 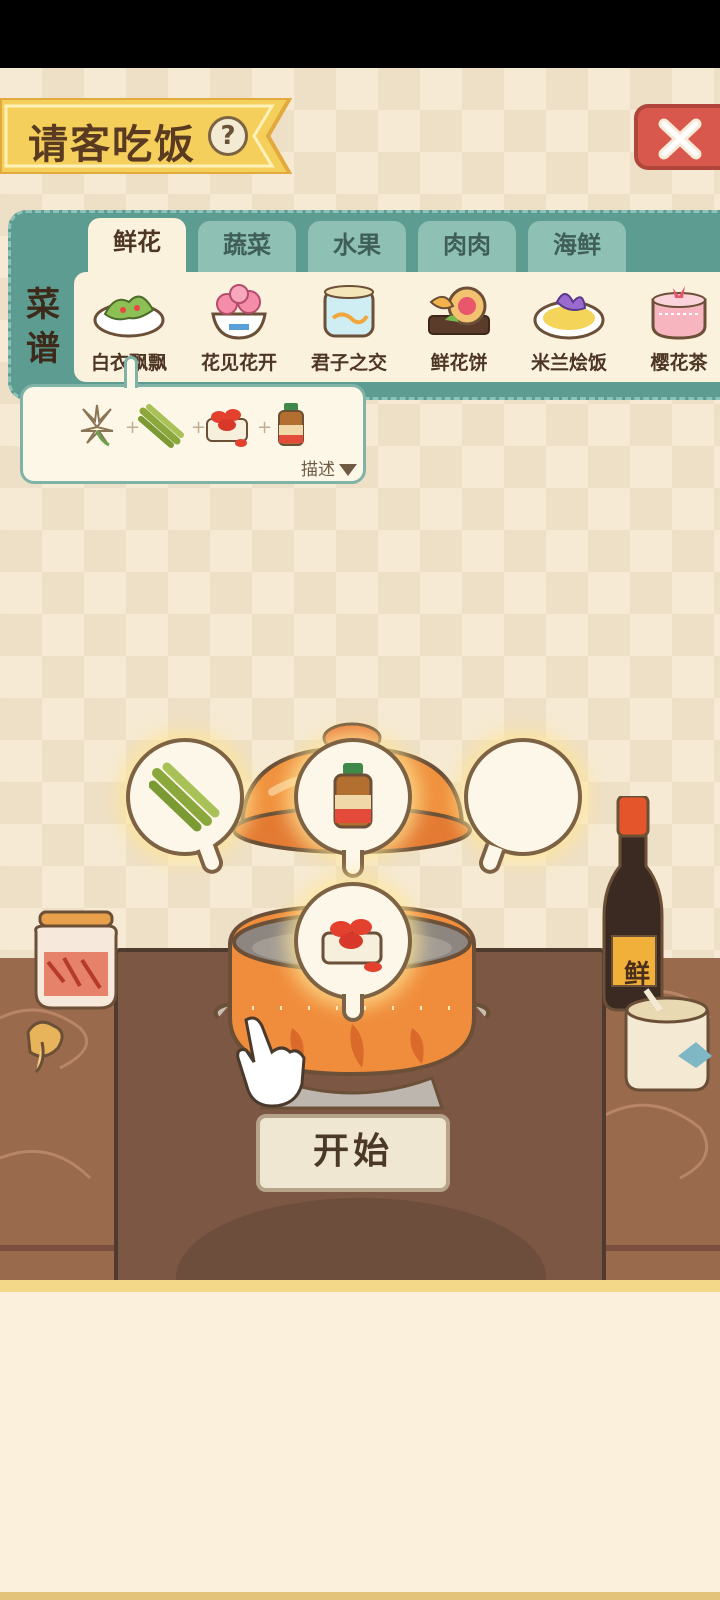 I want to click on recipe-label-line2: 谱, so click(x=43, y=349).